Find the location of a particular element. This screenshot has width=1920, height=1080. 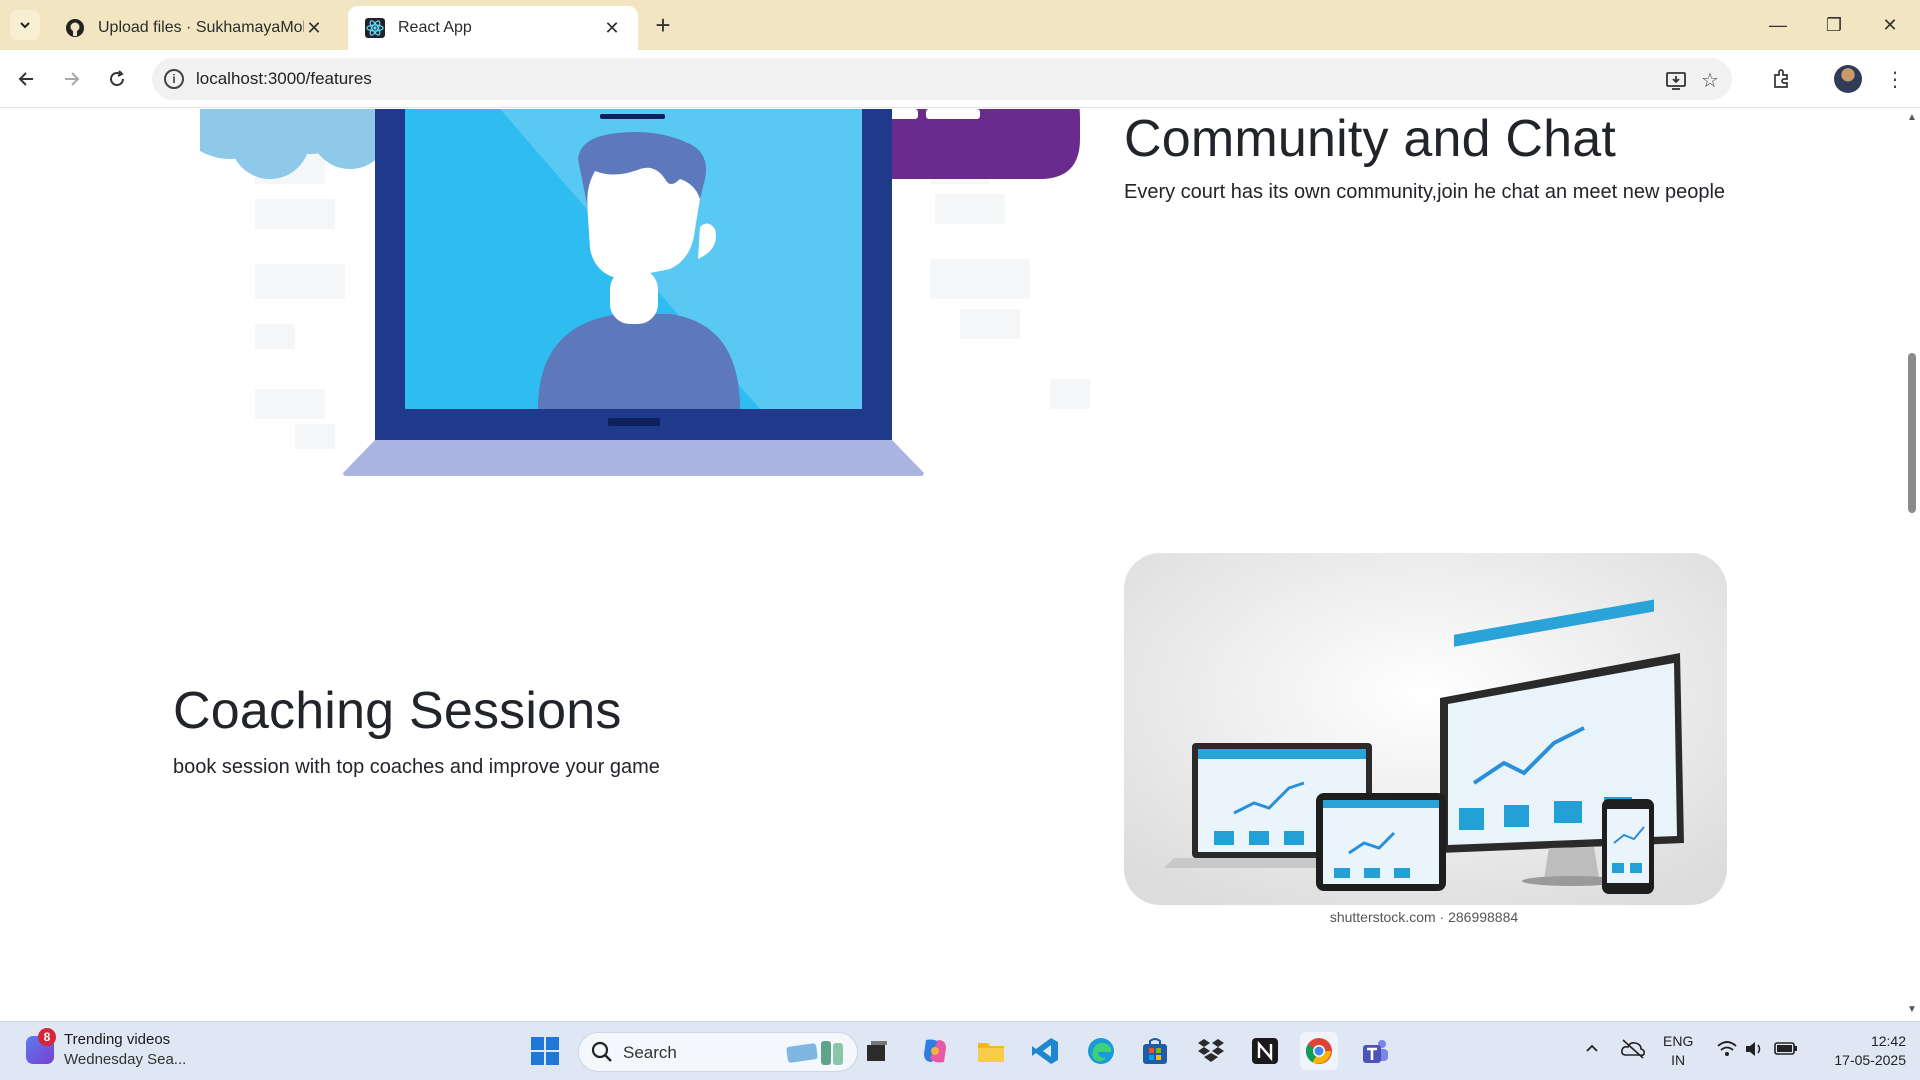

scroll-down-arrow: ▼ is located at coordinates (1912, 1010).